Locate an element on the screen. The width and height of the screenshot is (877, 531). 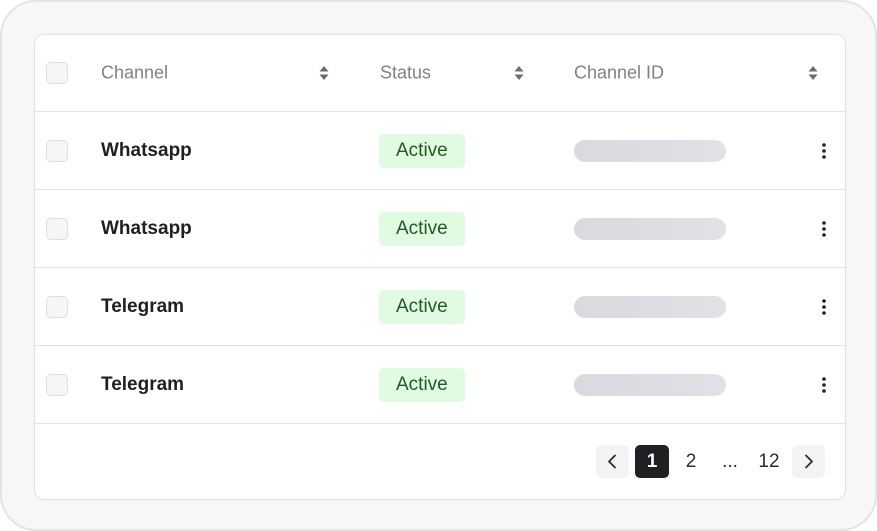
prev-page-button is located at coordinates (612, 461).